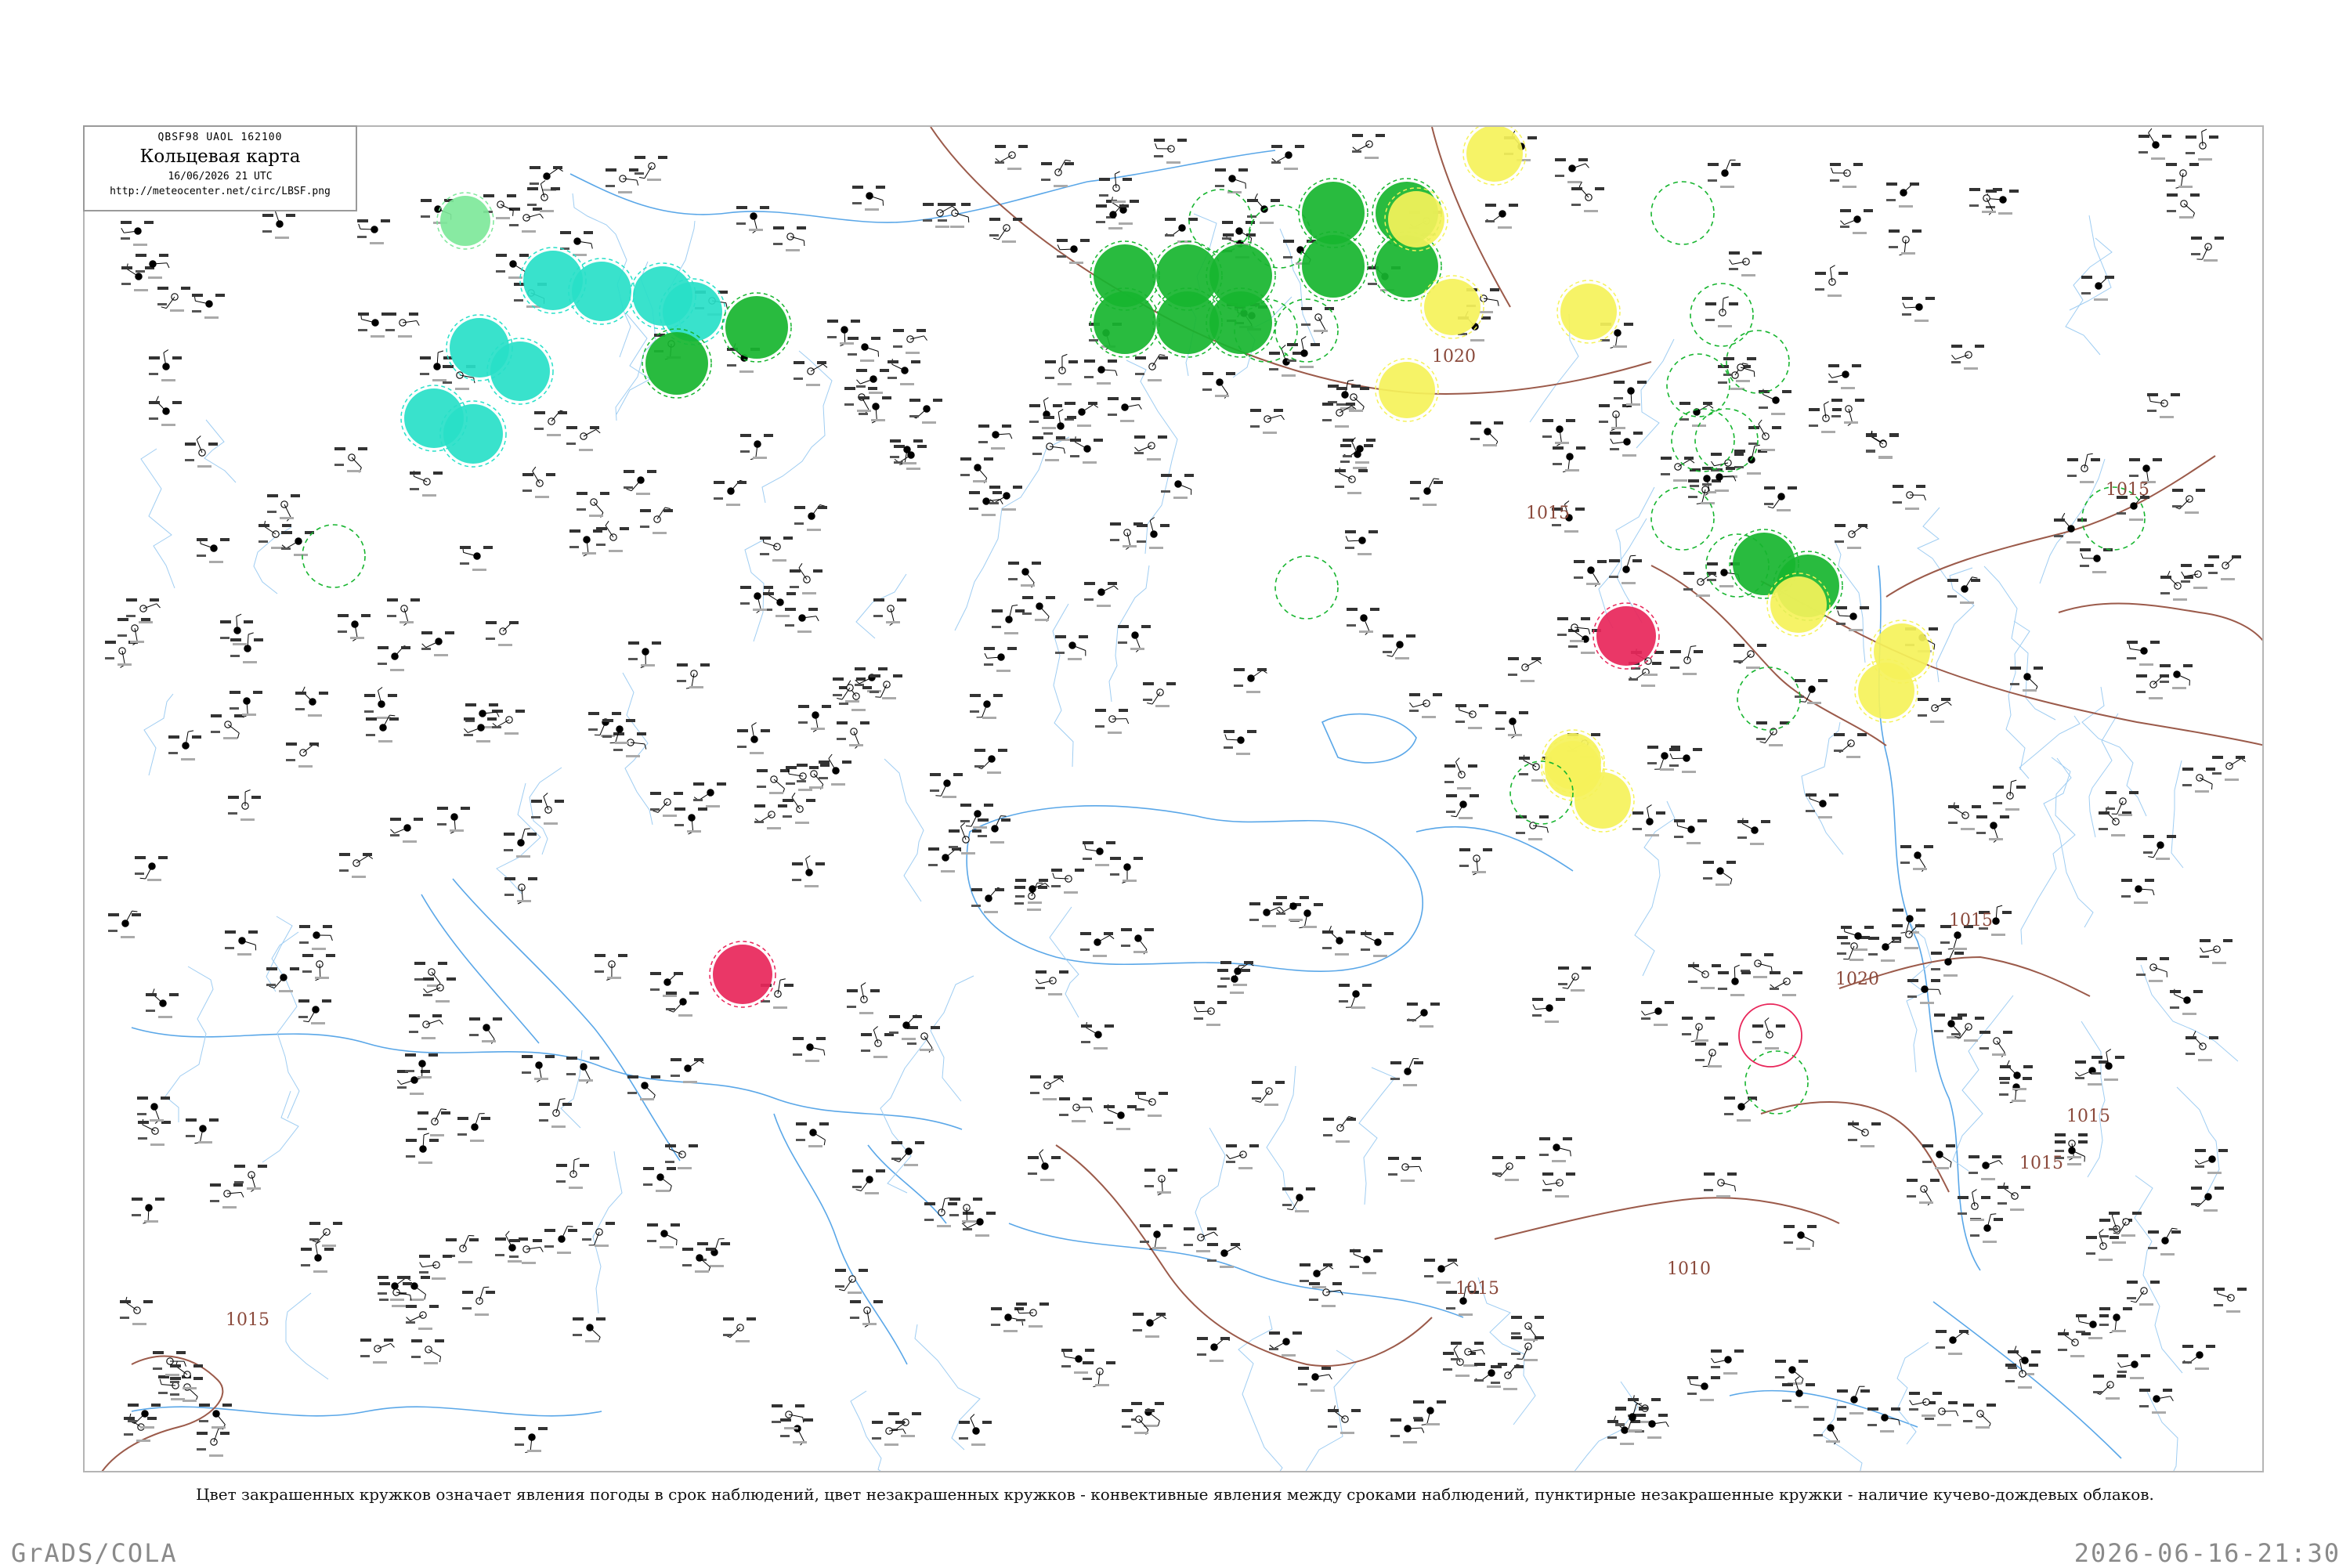 Image resolution: width=2350 pixels, height=1568 pixels. Describe the element at coordinates (220, 191) in the screenshot. I see `map-source-url: http://meteocenter.net/circ/LBSF.png` at that location.